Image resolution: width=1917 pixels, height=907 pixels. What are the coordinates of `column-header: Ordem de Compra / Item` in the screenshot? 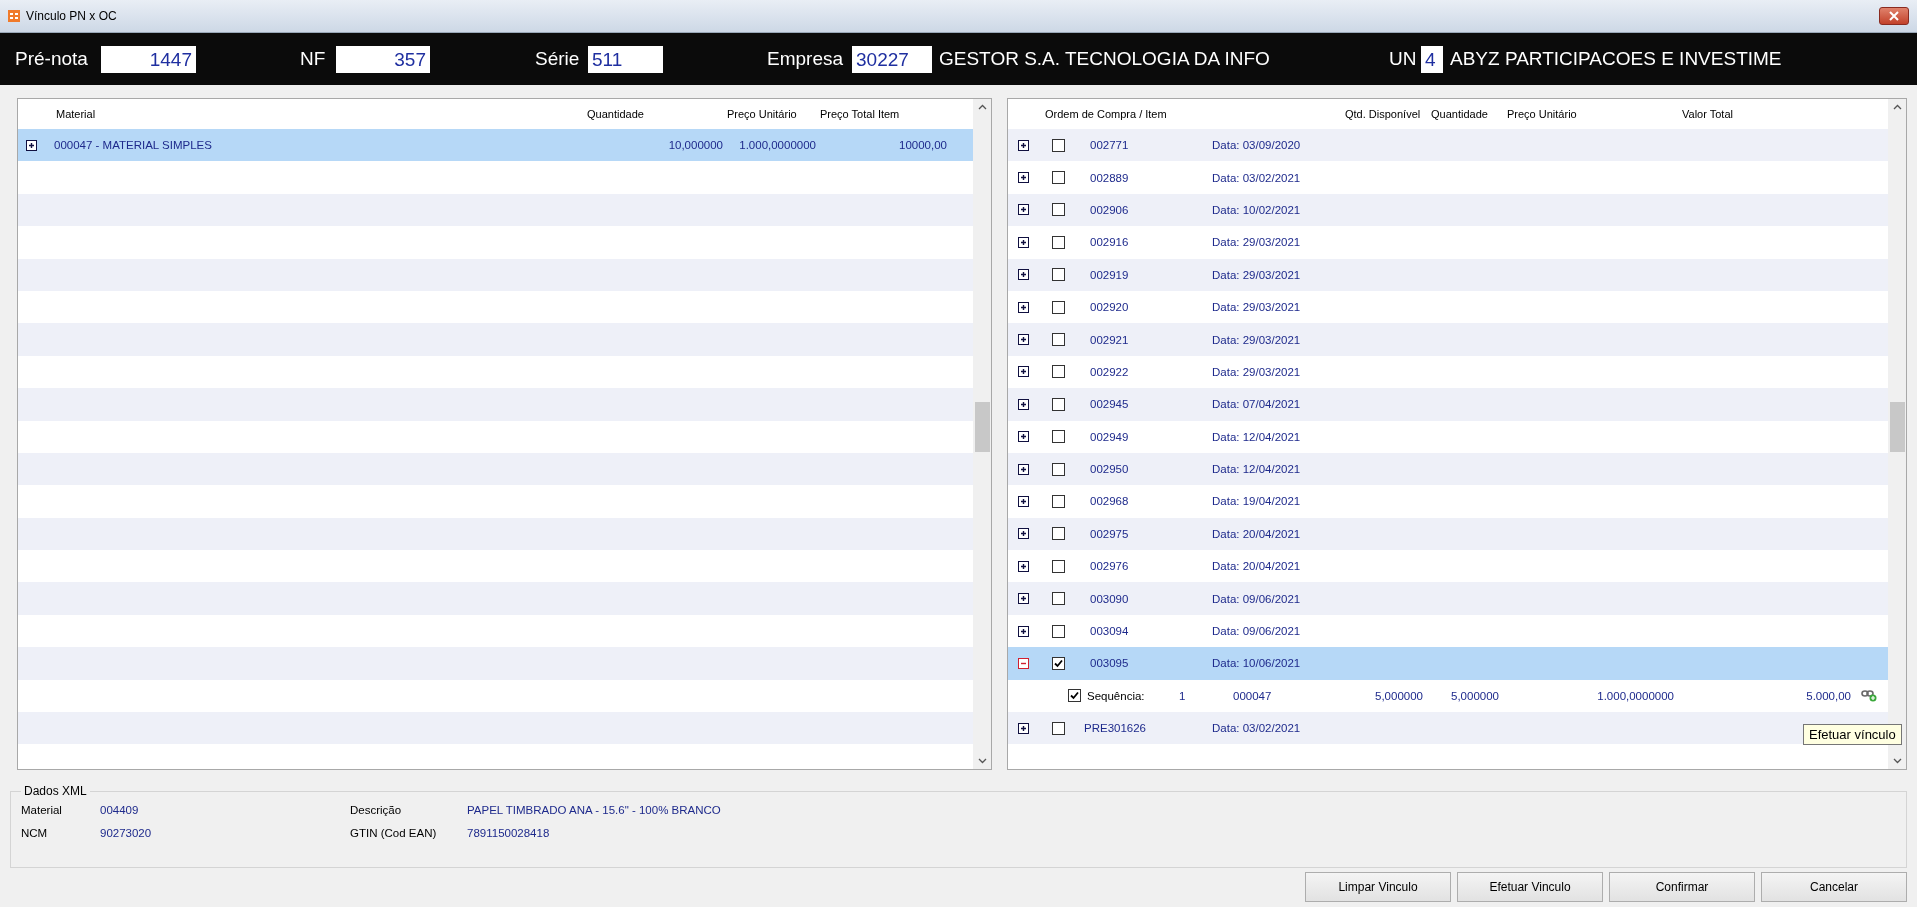 It's located at (1193, 114).